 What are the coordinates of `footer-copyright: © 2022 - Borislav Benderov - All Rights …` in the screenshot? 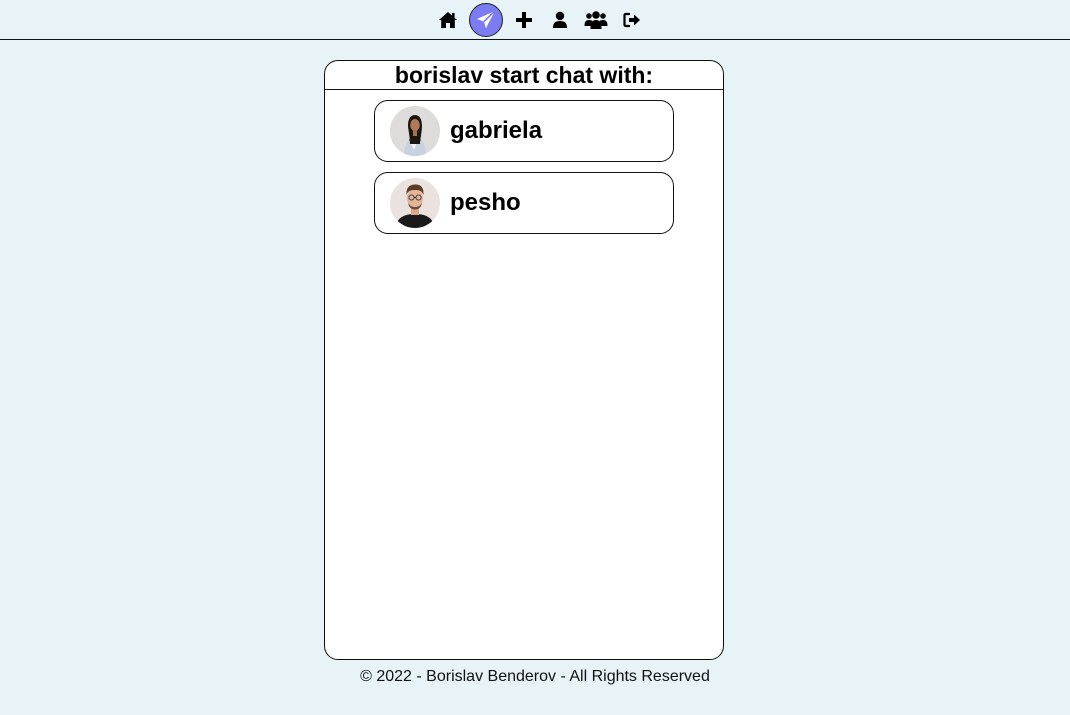 It's located at (535, 676).